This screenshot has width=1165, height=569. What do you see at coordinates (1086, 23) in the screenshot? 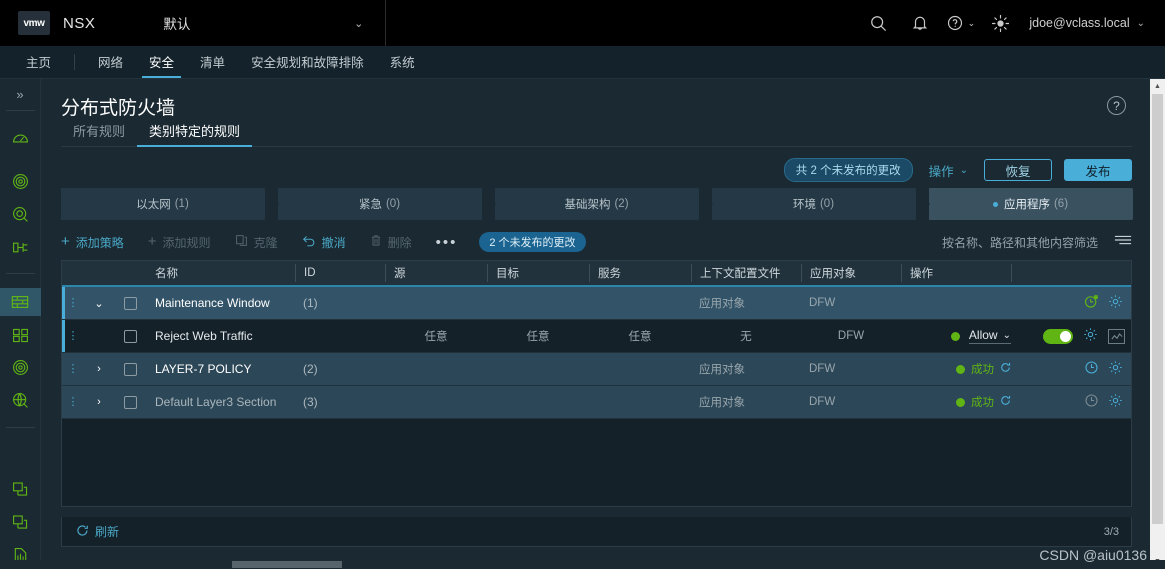
I see `user-menu: jdoe@vclass.local ⌄` at bounding box center [1086, 23].